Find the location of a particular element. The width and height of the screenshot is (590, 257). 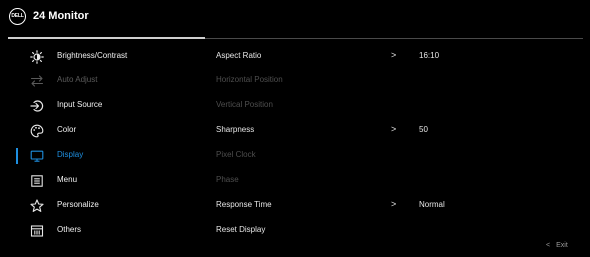

menu-item-label: Display is located at coordinates (70, 154).